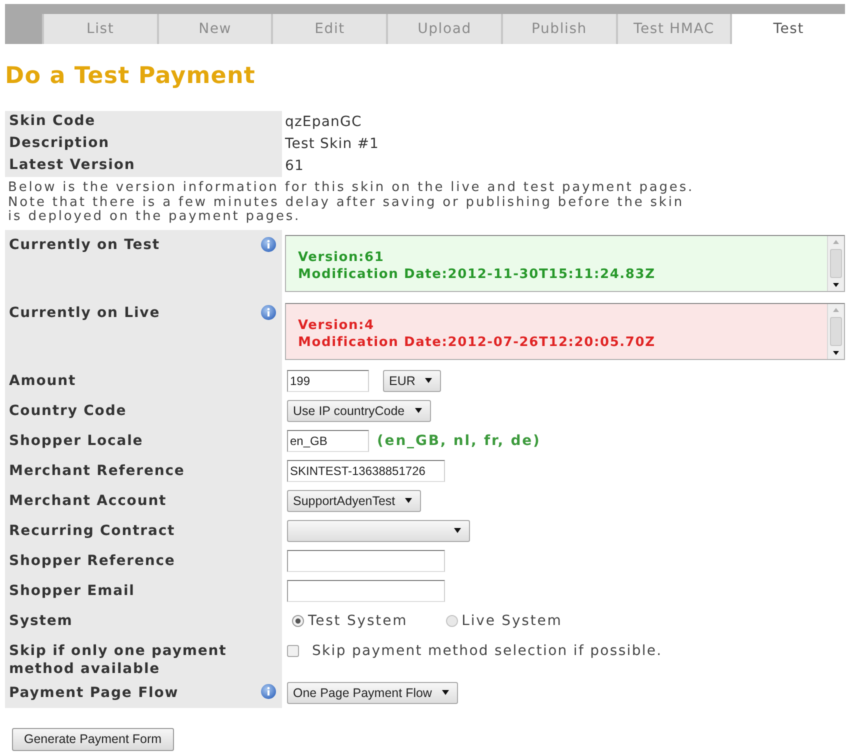 The width and height of the screenshot is (851, 754). I want to click on field-label: Recurring Contract, so click(92, 531).